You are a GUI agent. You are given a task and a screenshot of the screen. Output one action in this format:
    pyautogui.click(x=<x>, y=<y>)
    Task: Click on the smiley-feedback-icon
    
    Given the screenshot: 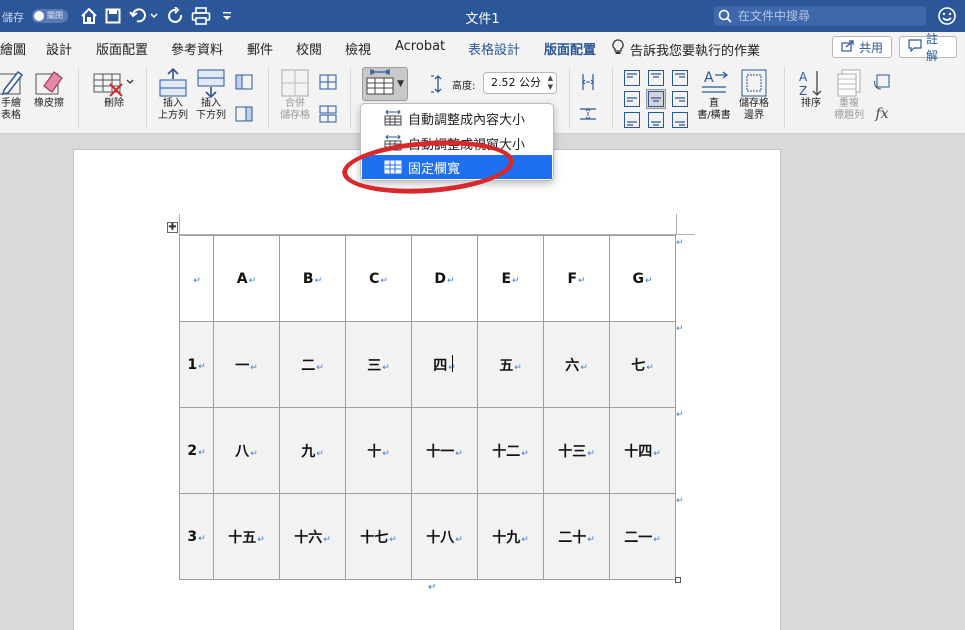 What is the action you would take?
    pyautogui.click(x=947, y=16)
    